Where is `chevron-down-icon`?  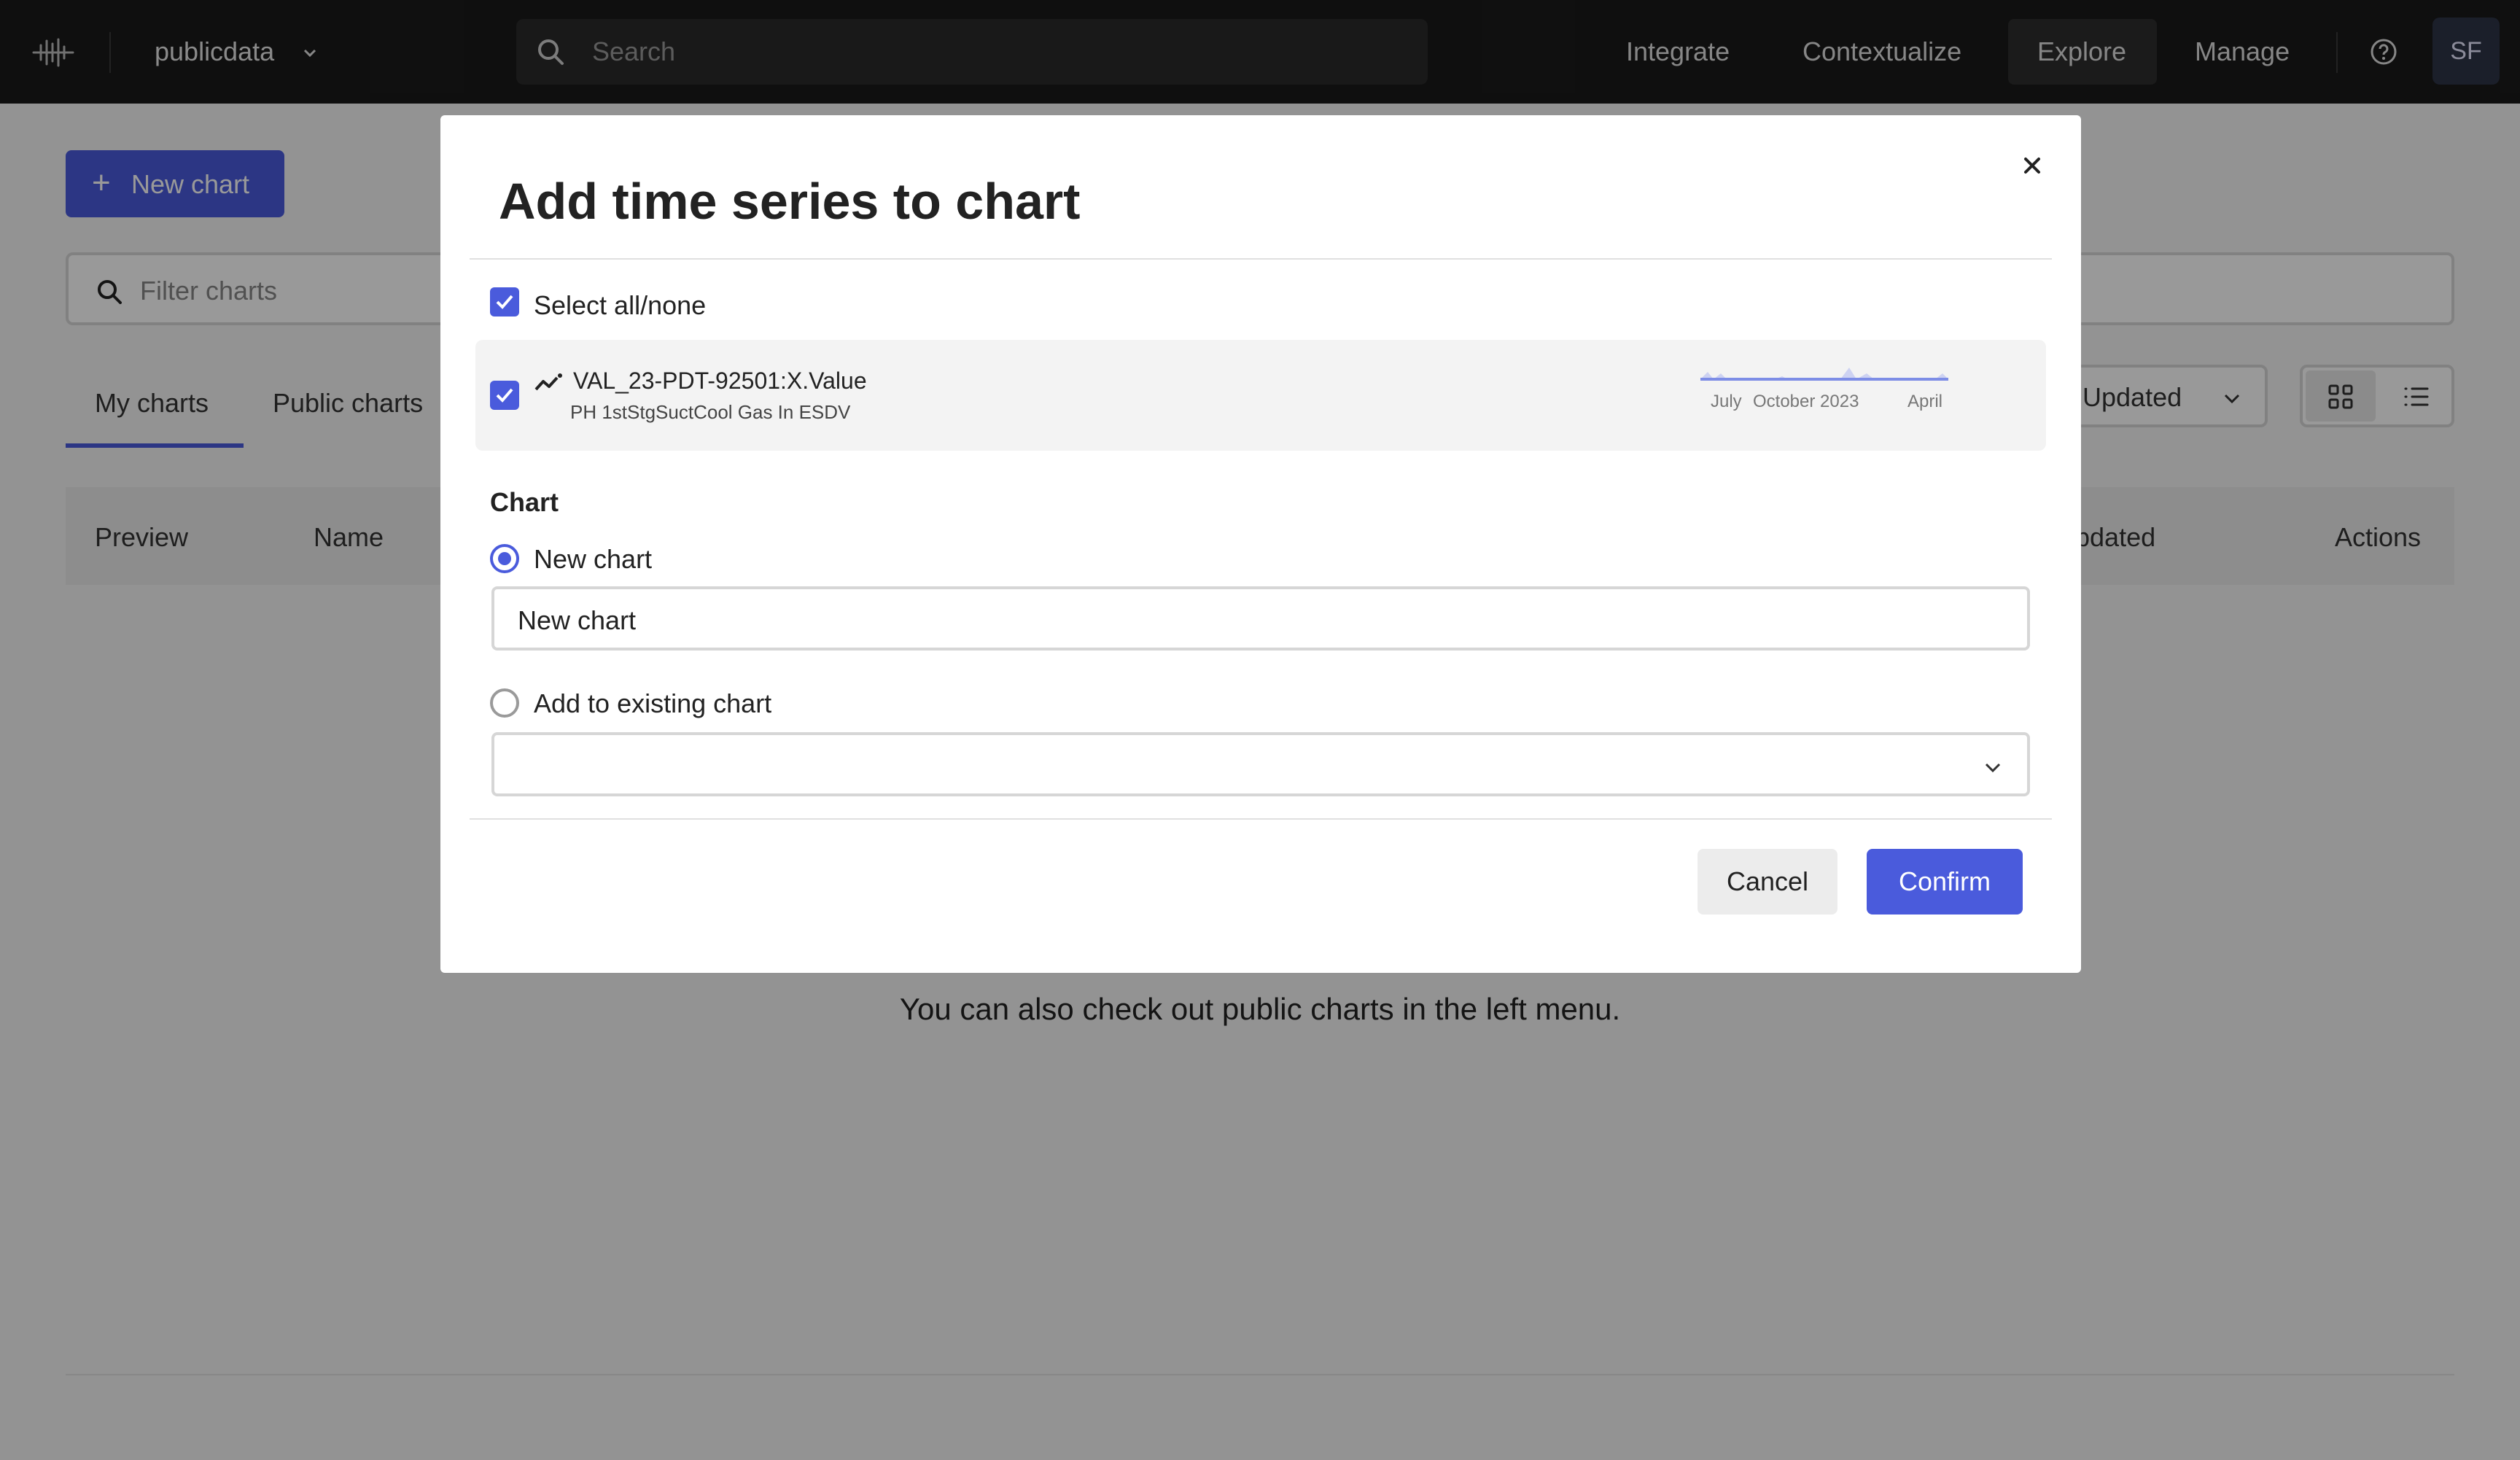
chevron-down-icon is located at coordinates (1993, 768).